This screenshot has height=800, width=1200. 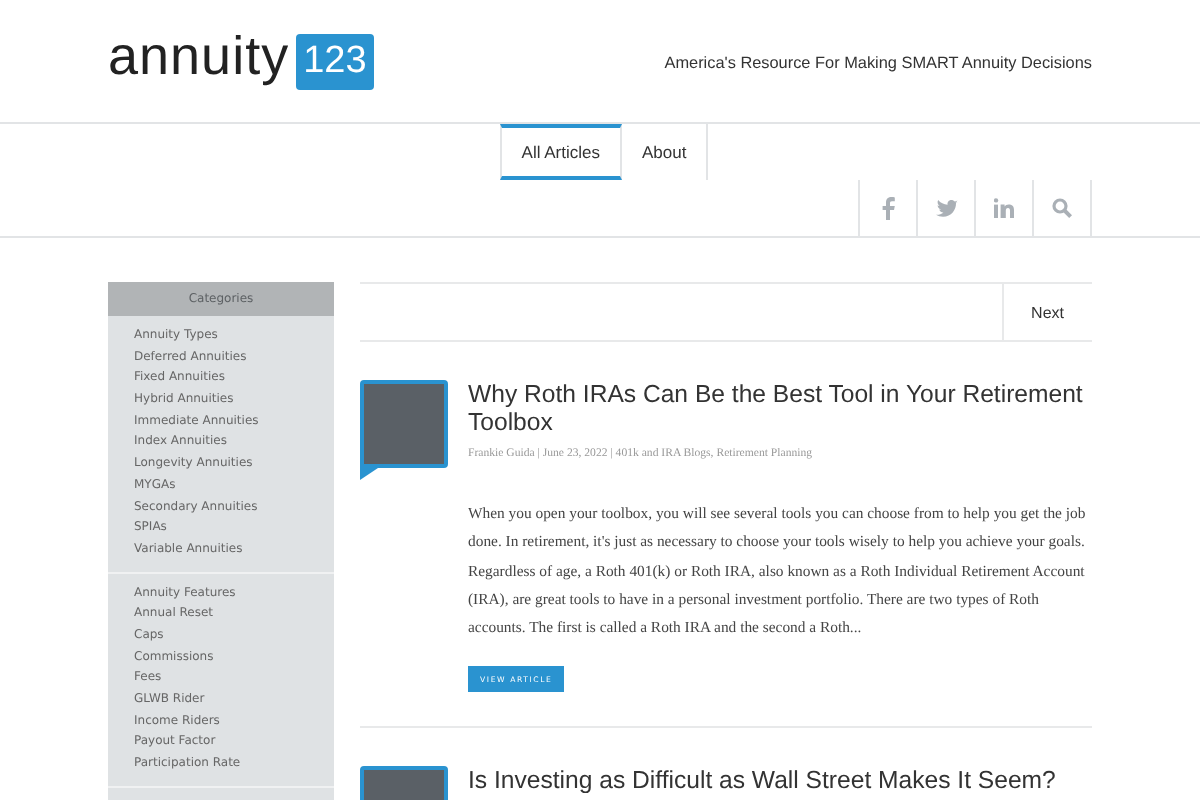 What do you see at coordinates (1046, 312) in the screenshot?
I see `next-button: Next` at bounding box center [1046, 312].